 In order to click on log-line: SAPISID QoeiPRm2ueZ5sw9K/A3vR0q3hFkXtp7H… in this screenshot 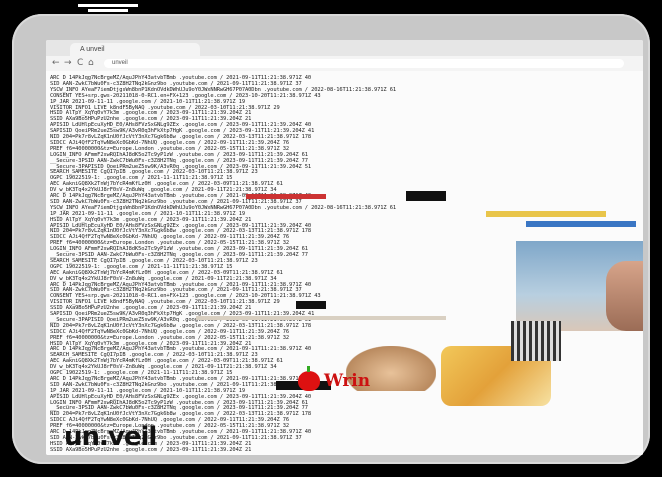, I will do `click(182, 131)`.